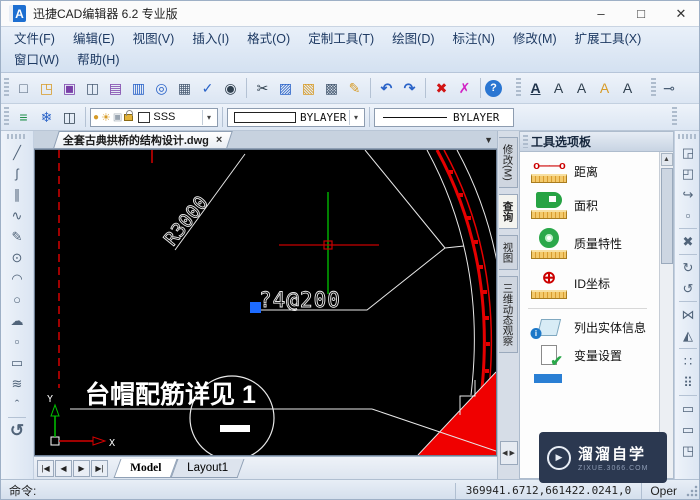 The height and width of the screenshot is (500, 700). I want to click on color-combobox: BYLAYER ▾, so click(296, 117).